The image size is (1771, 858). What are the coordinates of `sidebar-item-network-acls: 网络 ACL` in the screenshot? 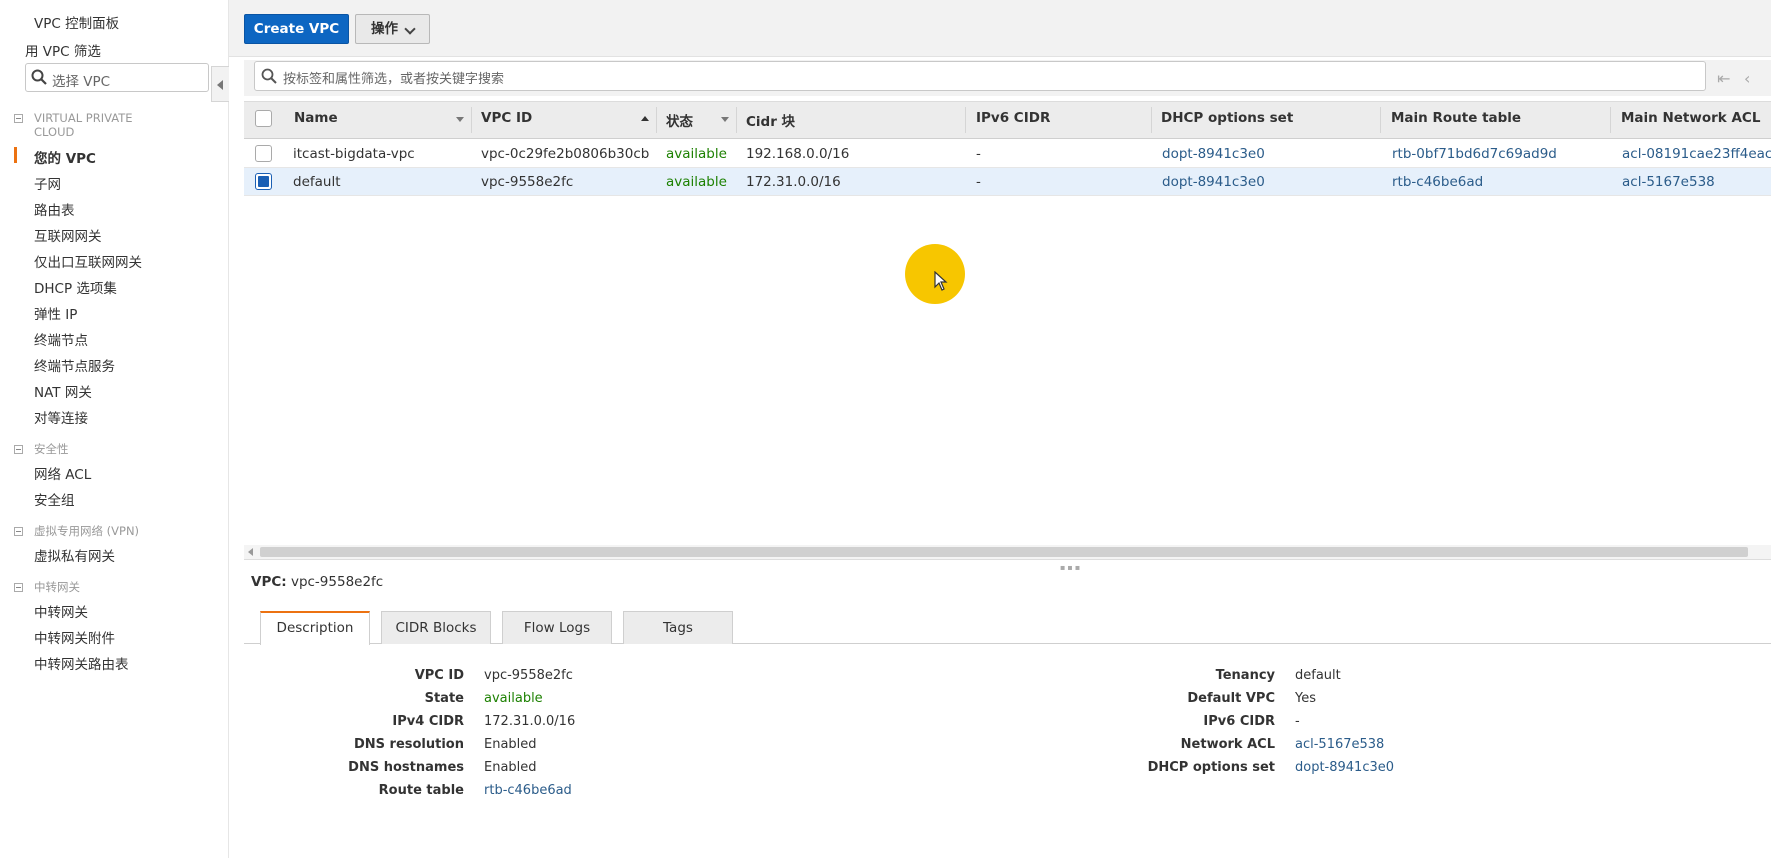 It's located at (62, 473).